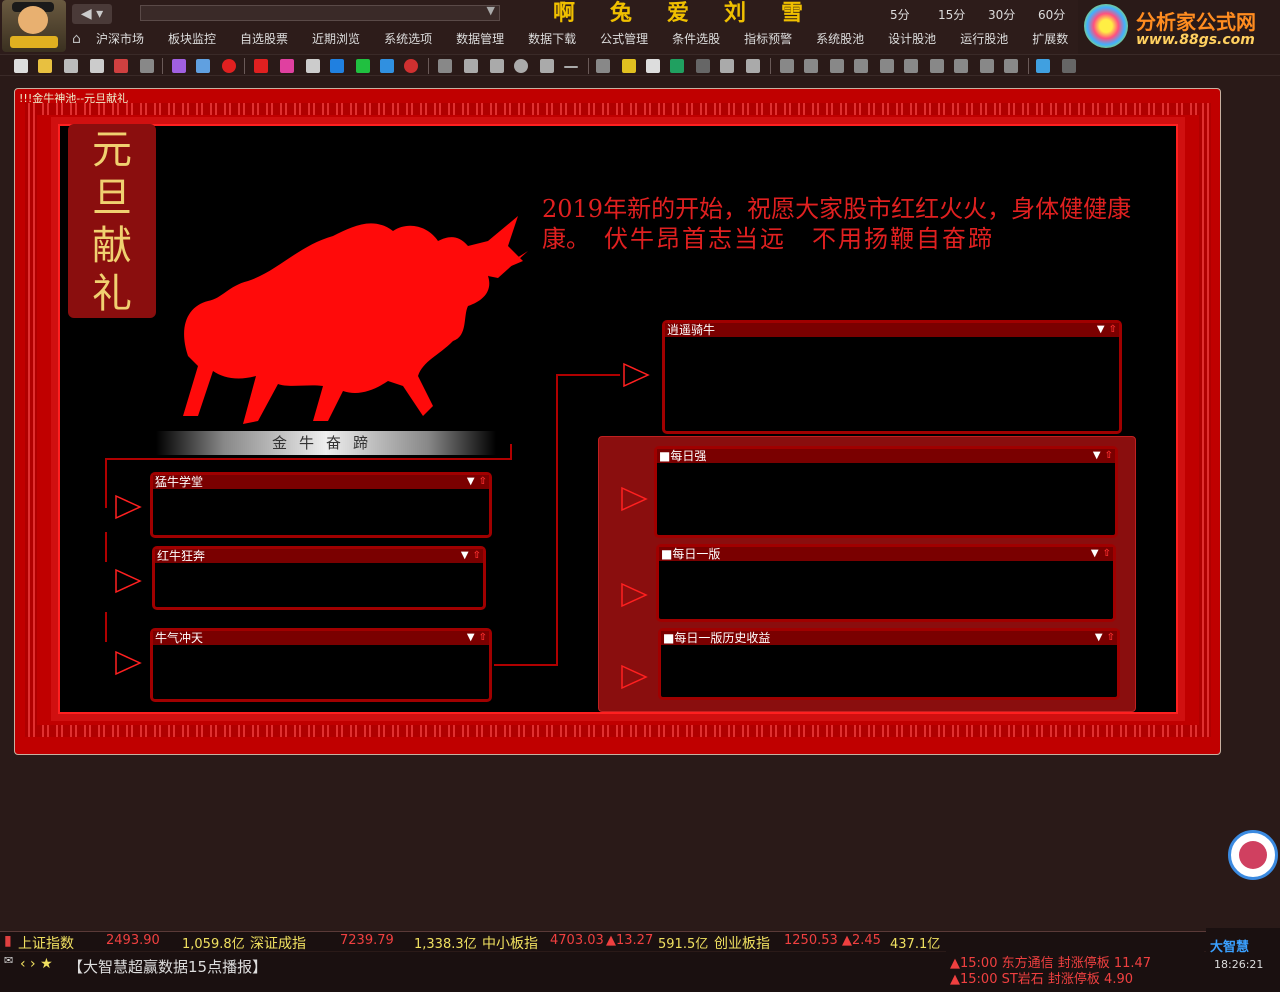 The image size is (1280, 992). I want to click on brand-title: 啊 兔 爱 刘 雪, so click(680, 13).